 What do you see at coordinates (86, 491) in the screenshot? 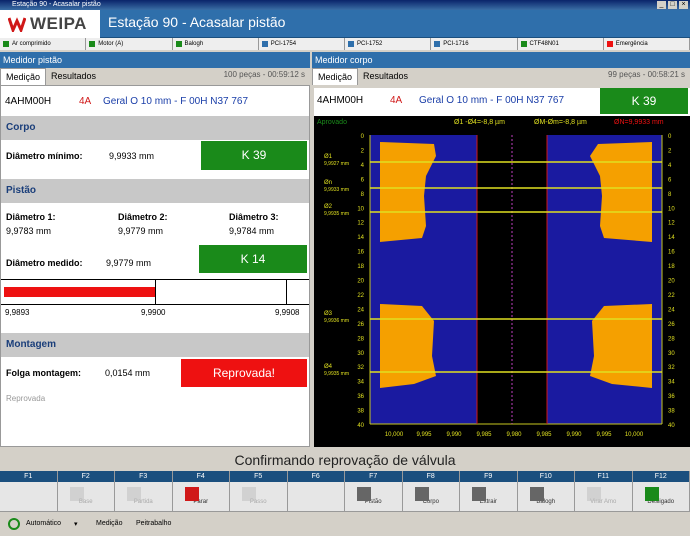
I see `fkey-f2: F2 Base` at bounding box center [86, 491].